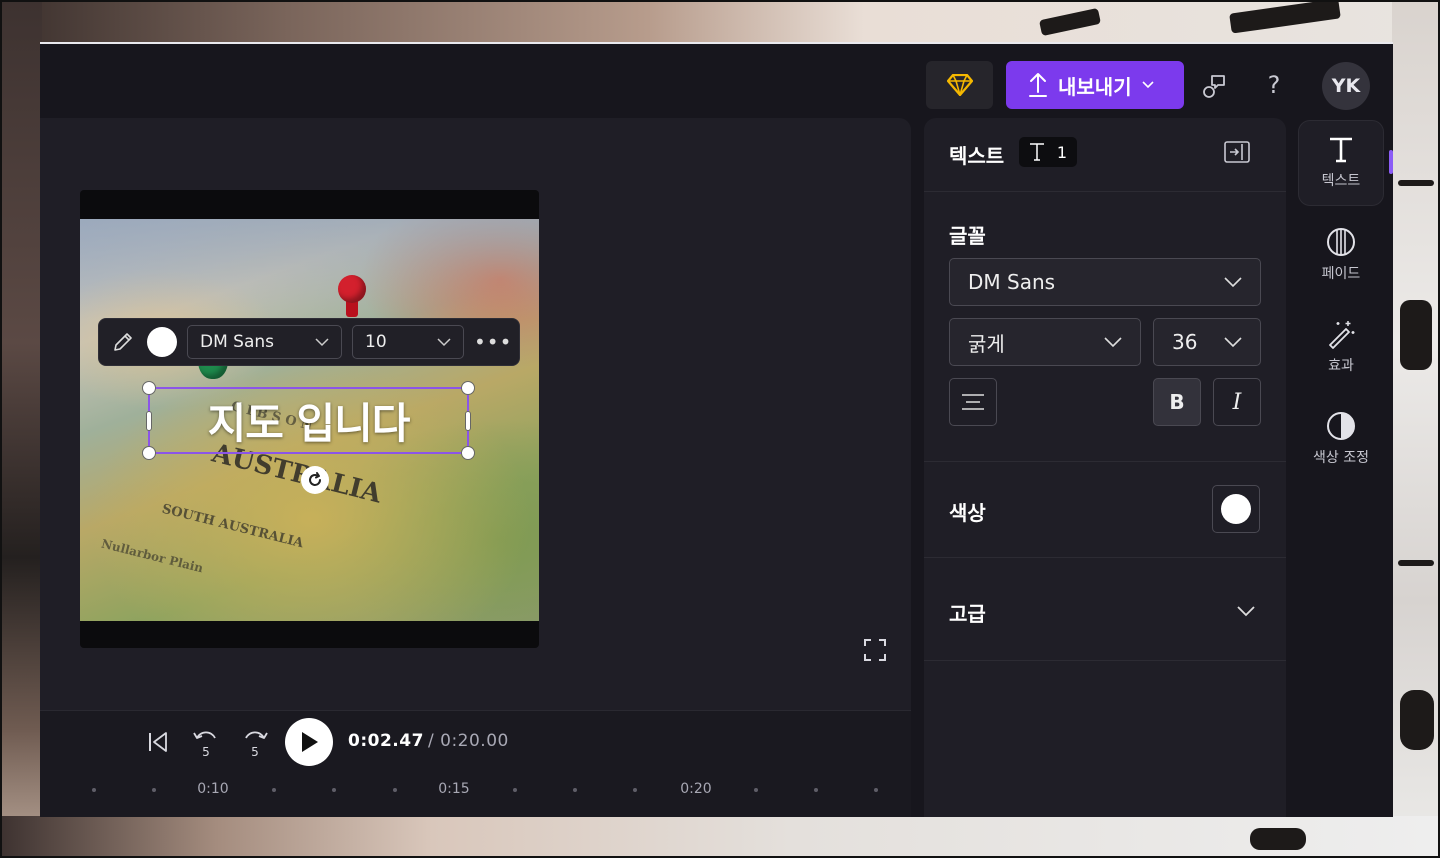 The image size is (1440, 858). I want to click on more-options-icon: •••, so click(492, 342).